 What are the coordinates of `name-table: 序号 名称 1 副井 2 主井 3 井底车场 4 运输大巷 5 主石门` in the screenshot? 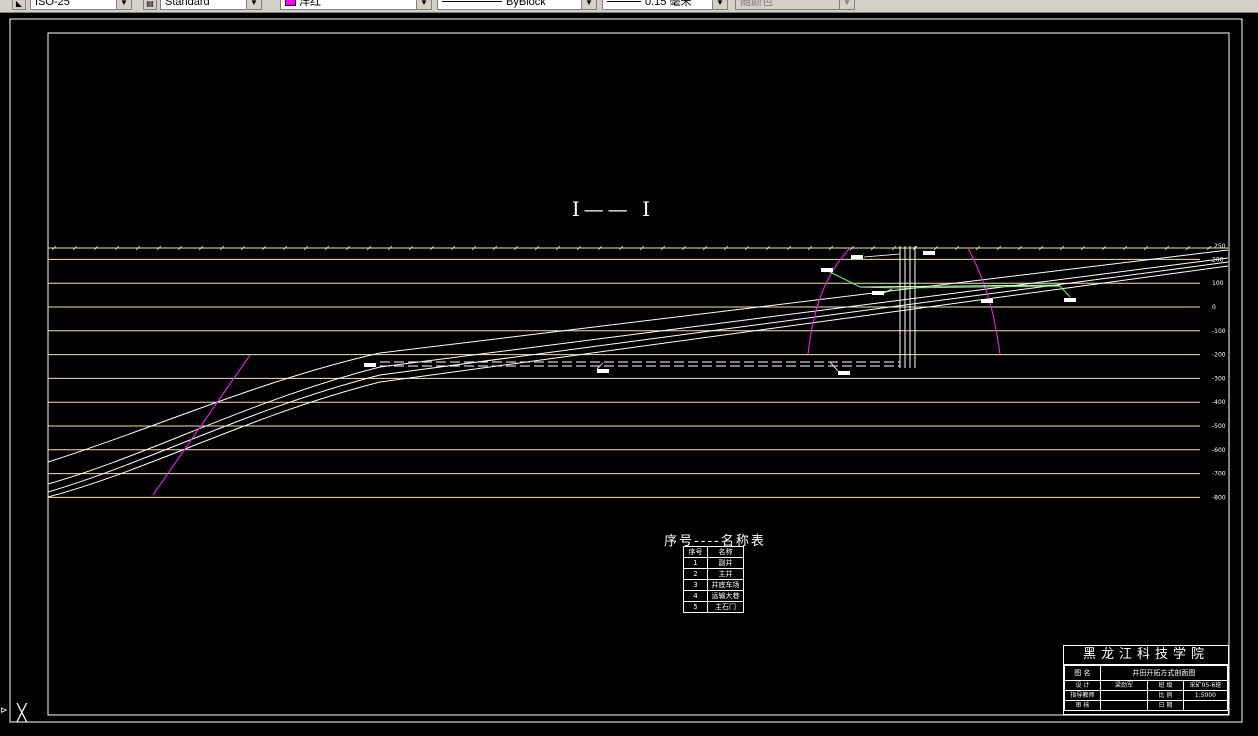 It's located at (713, 579).